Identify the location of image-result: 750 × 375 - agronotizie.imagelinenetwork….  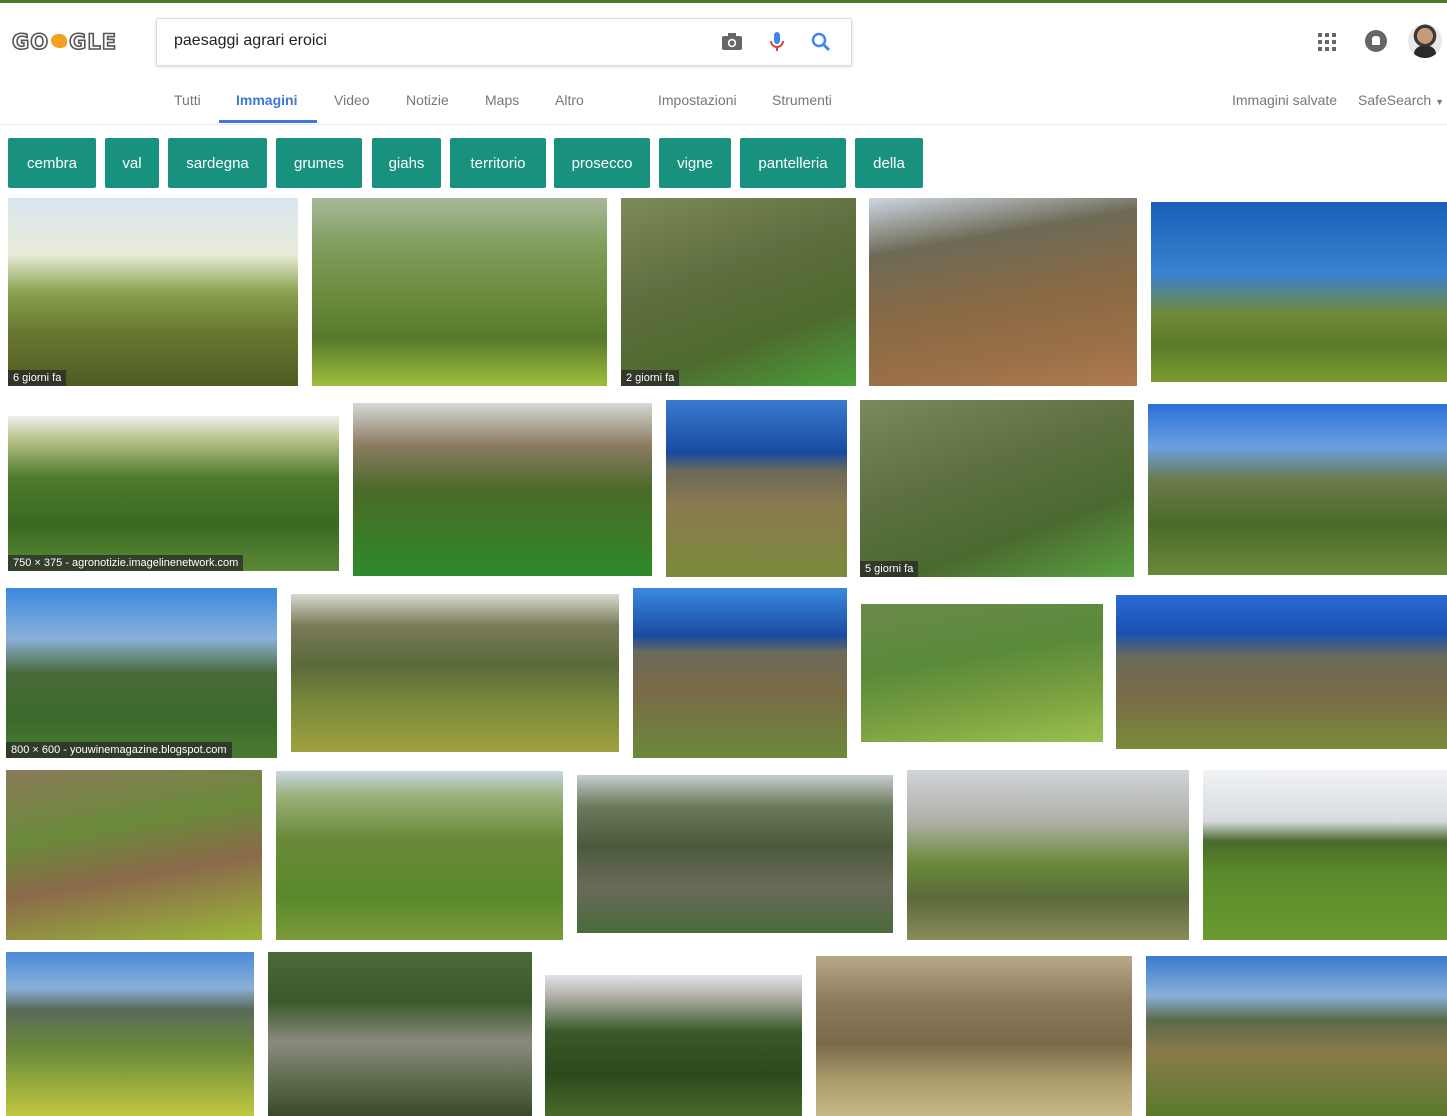
(173, 493).